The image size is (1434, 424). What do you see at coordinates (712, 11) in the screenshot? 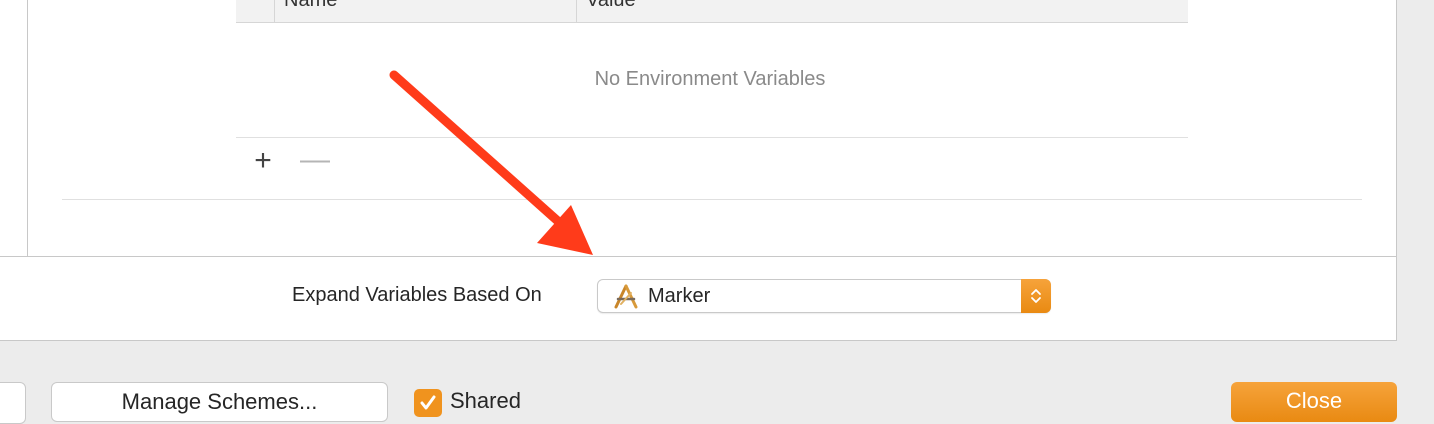
I see `env-table-header: Name Value` at bounding box center [712, 11].